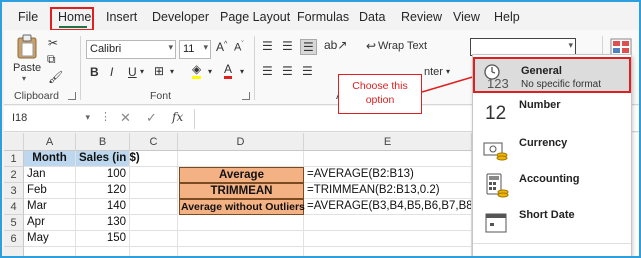 This screenshot has height=258, width=641. I want to click on row-header: 5, so click(14, 223).